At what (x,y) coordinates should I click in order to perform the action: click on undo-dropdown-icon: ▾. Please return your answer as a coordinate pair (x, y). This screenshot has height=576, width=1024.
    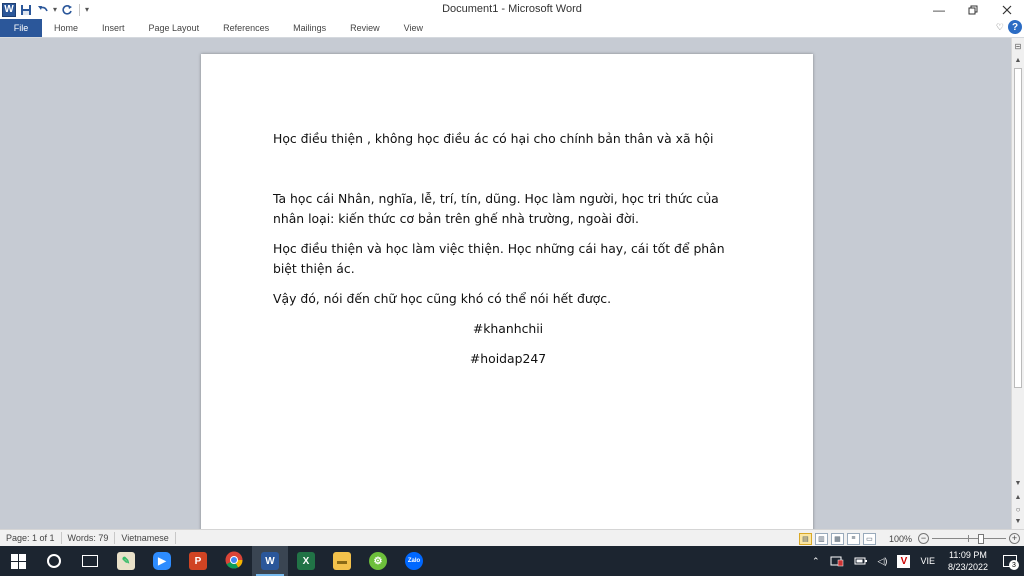
    Looking at the image, I should click on (55, 9).